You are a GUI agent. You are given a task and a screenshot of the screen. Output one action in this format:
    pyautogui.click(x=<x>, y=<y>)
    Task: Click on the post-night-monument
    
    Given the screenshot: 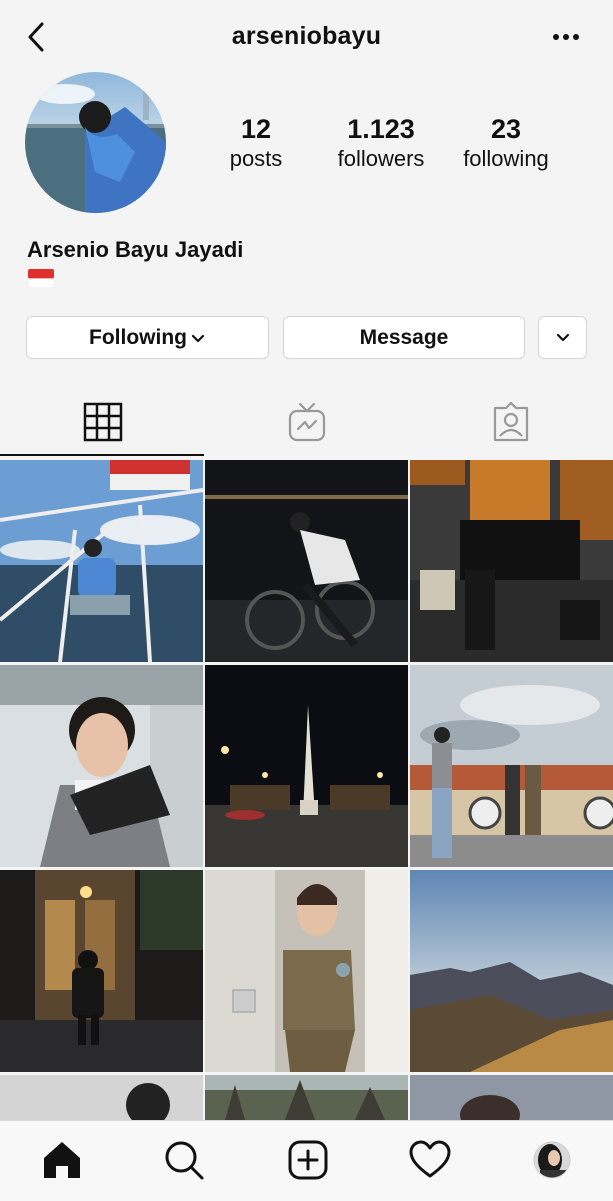 What is the action you would take?
    pyautogui.click(x=306, y=766)
    